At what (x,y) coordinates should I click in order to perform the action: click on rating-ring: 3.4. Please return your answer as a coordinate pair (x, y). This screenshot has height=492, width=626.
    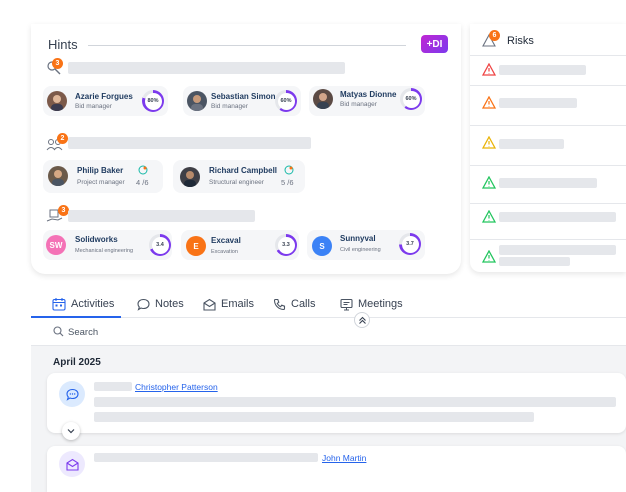
    Looking at the image, I should click on (160, 245).